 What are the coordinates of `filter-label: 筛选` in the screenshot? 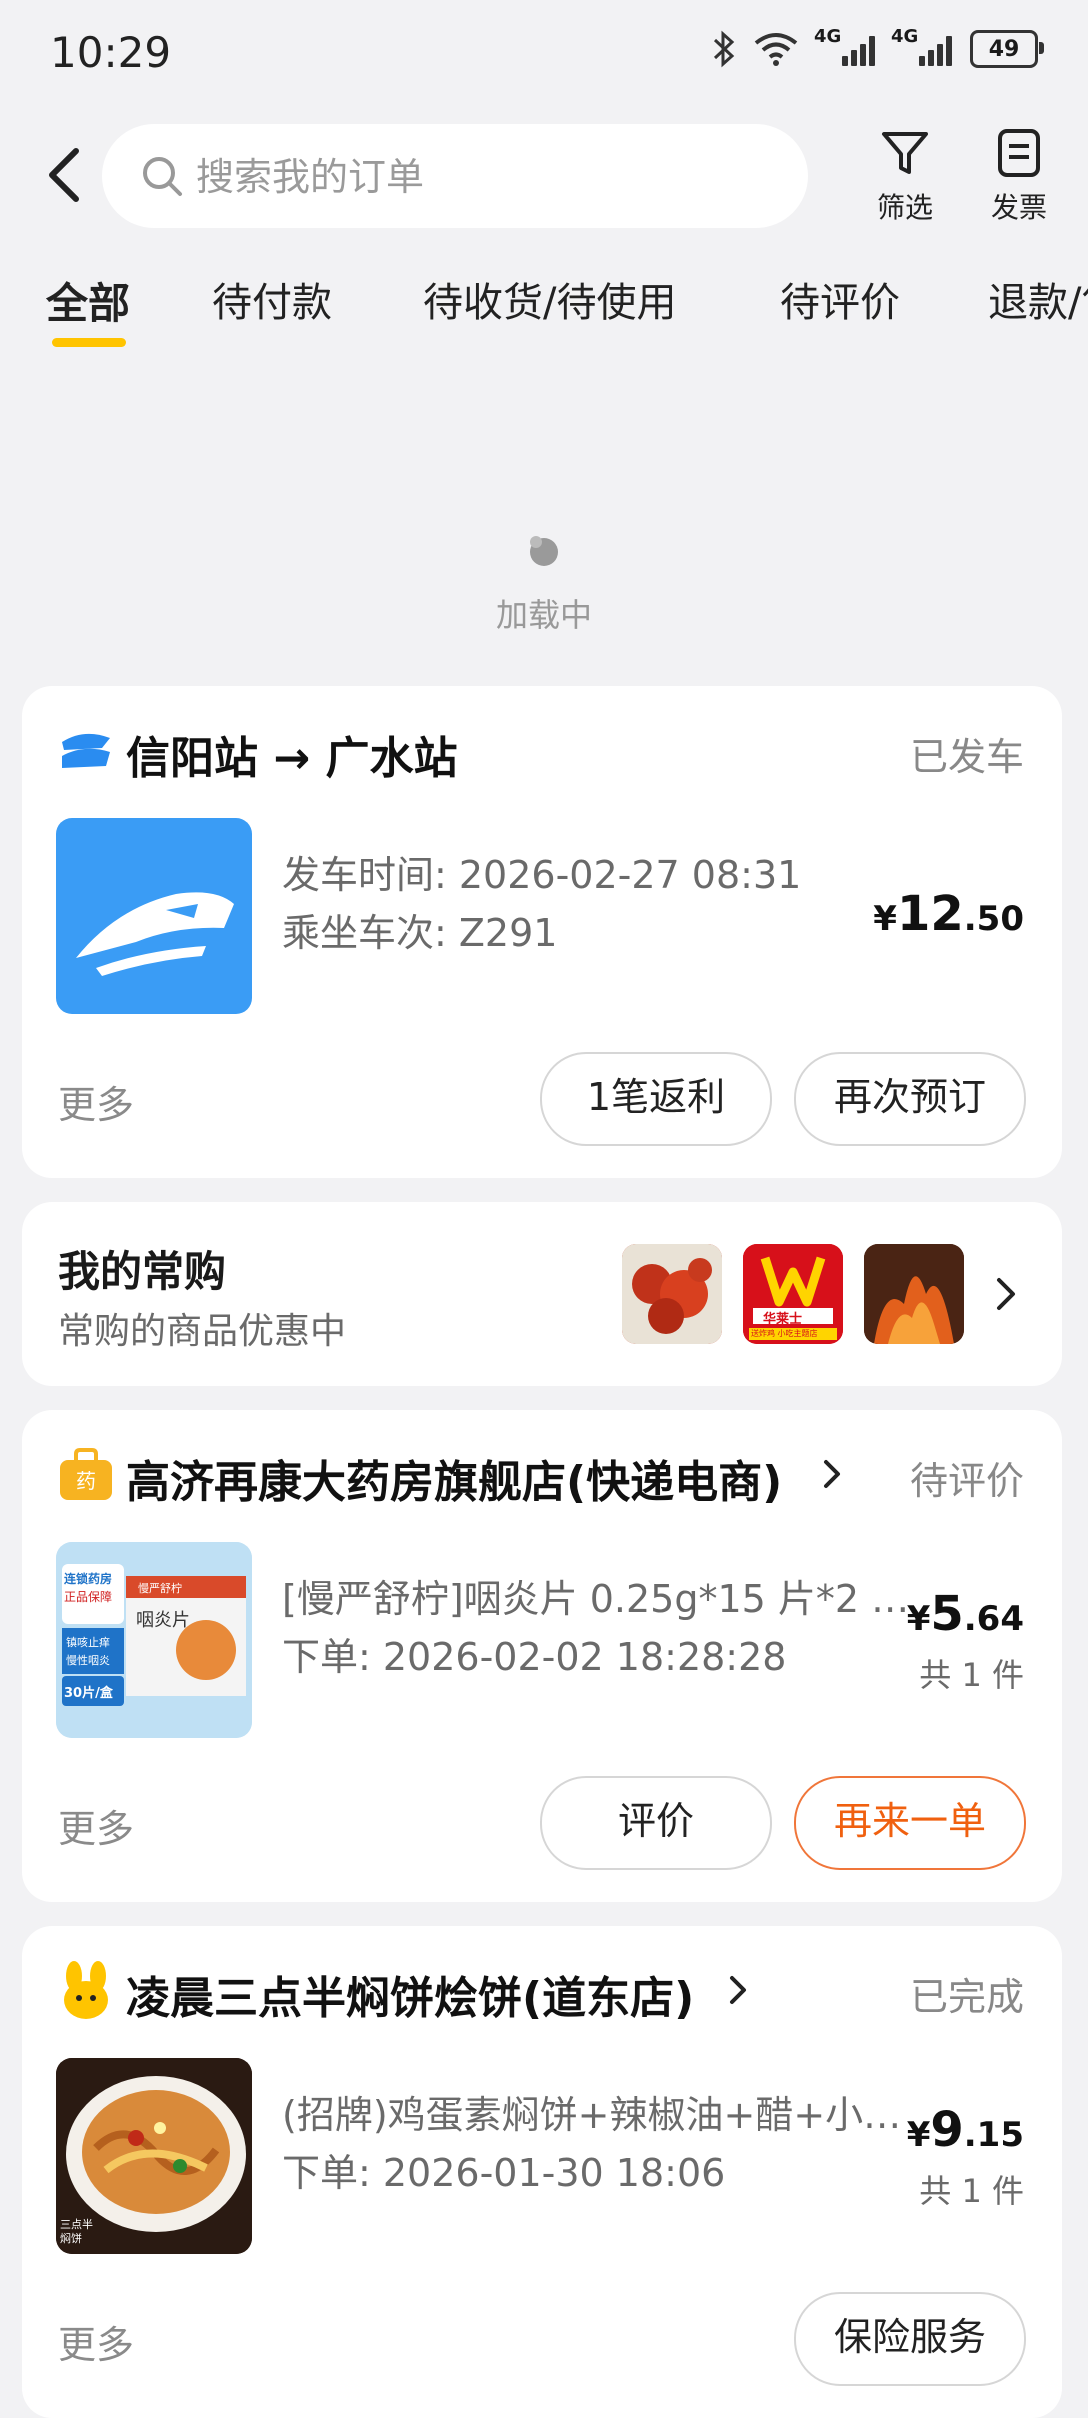 It's located at (904, 207).